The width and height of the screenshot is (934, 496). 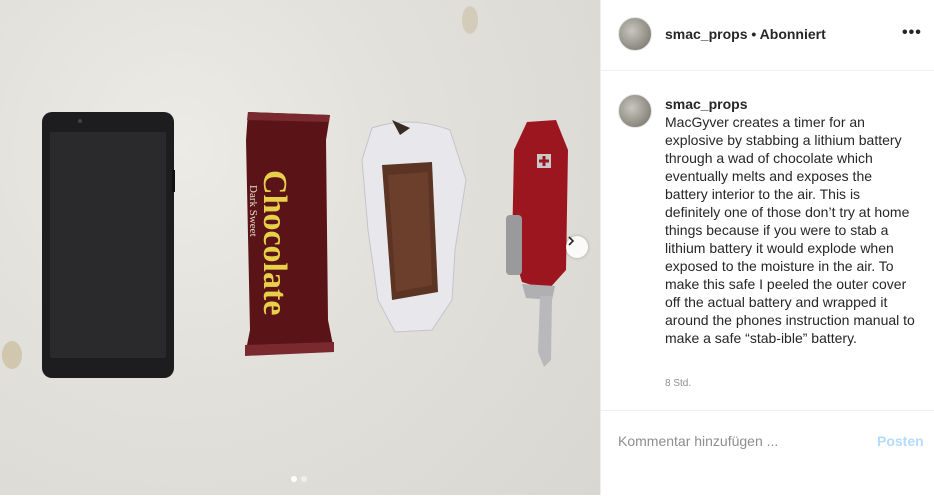 What do you see at coordinates (108, 245) in the screenshot?
I see `phone-object` at bounding box center [108, 245].